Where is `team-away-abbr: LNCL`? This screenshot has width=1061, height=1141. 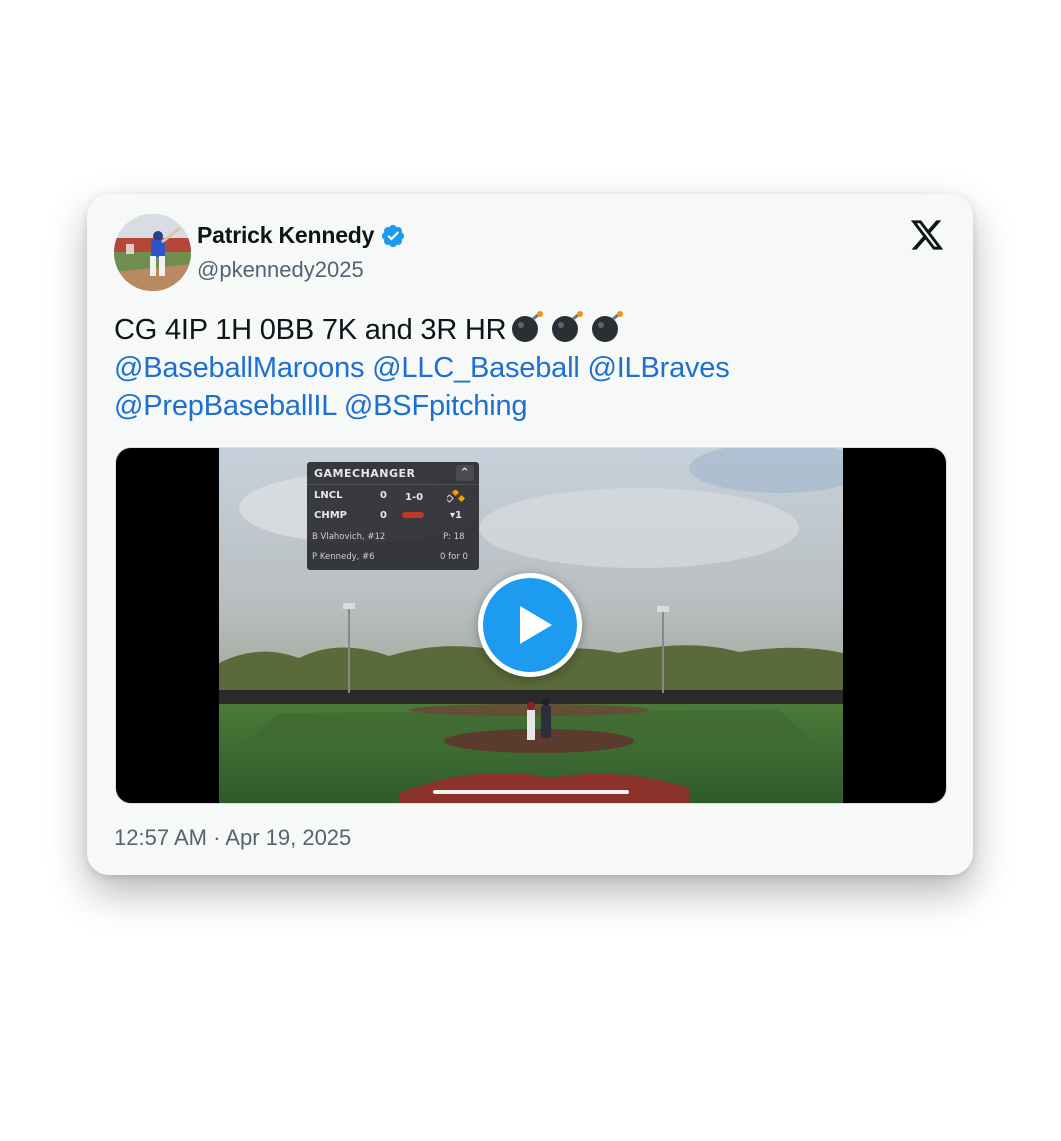 team-away-abbr: LNCL is located at coordinates (328, 495).